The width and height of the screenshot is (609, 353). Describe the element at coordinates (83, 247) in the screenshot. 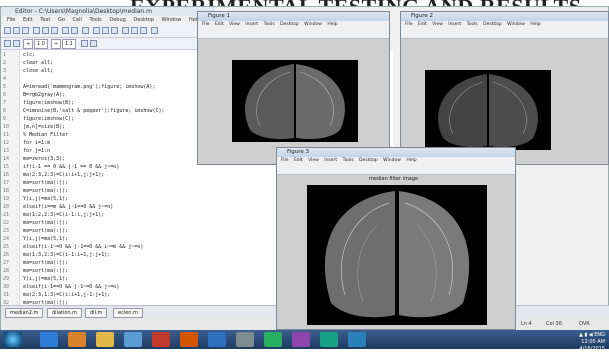

I see `code-line: elseif(i-1~=0 && j-1==0 && i~=m && j~=n)` at that location.